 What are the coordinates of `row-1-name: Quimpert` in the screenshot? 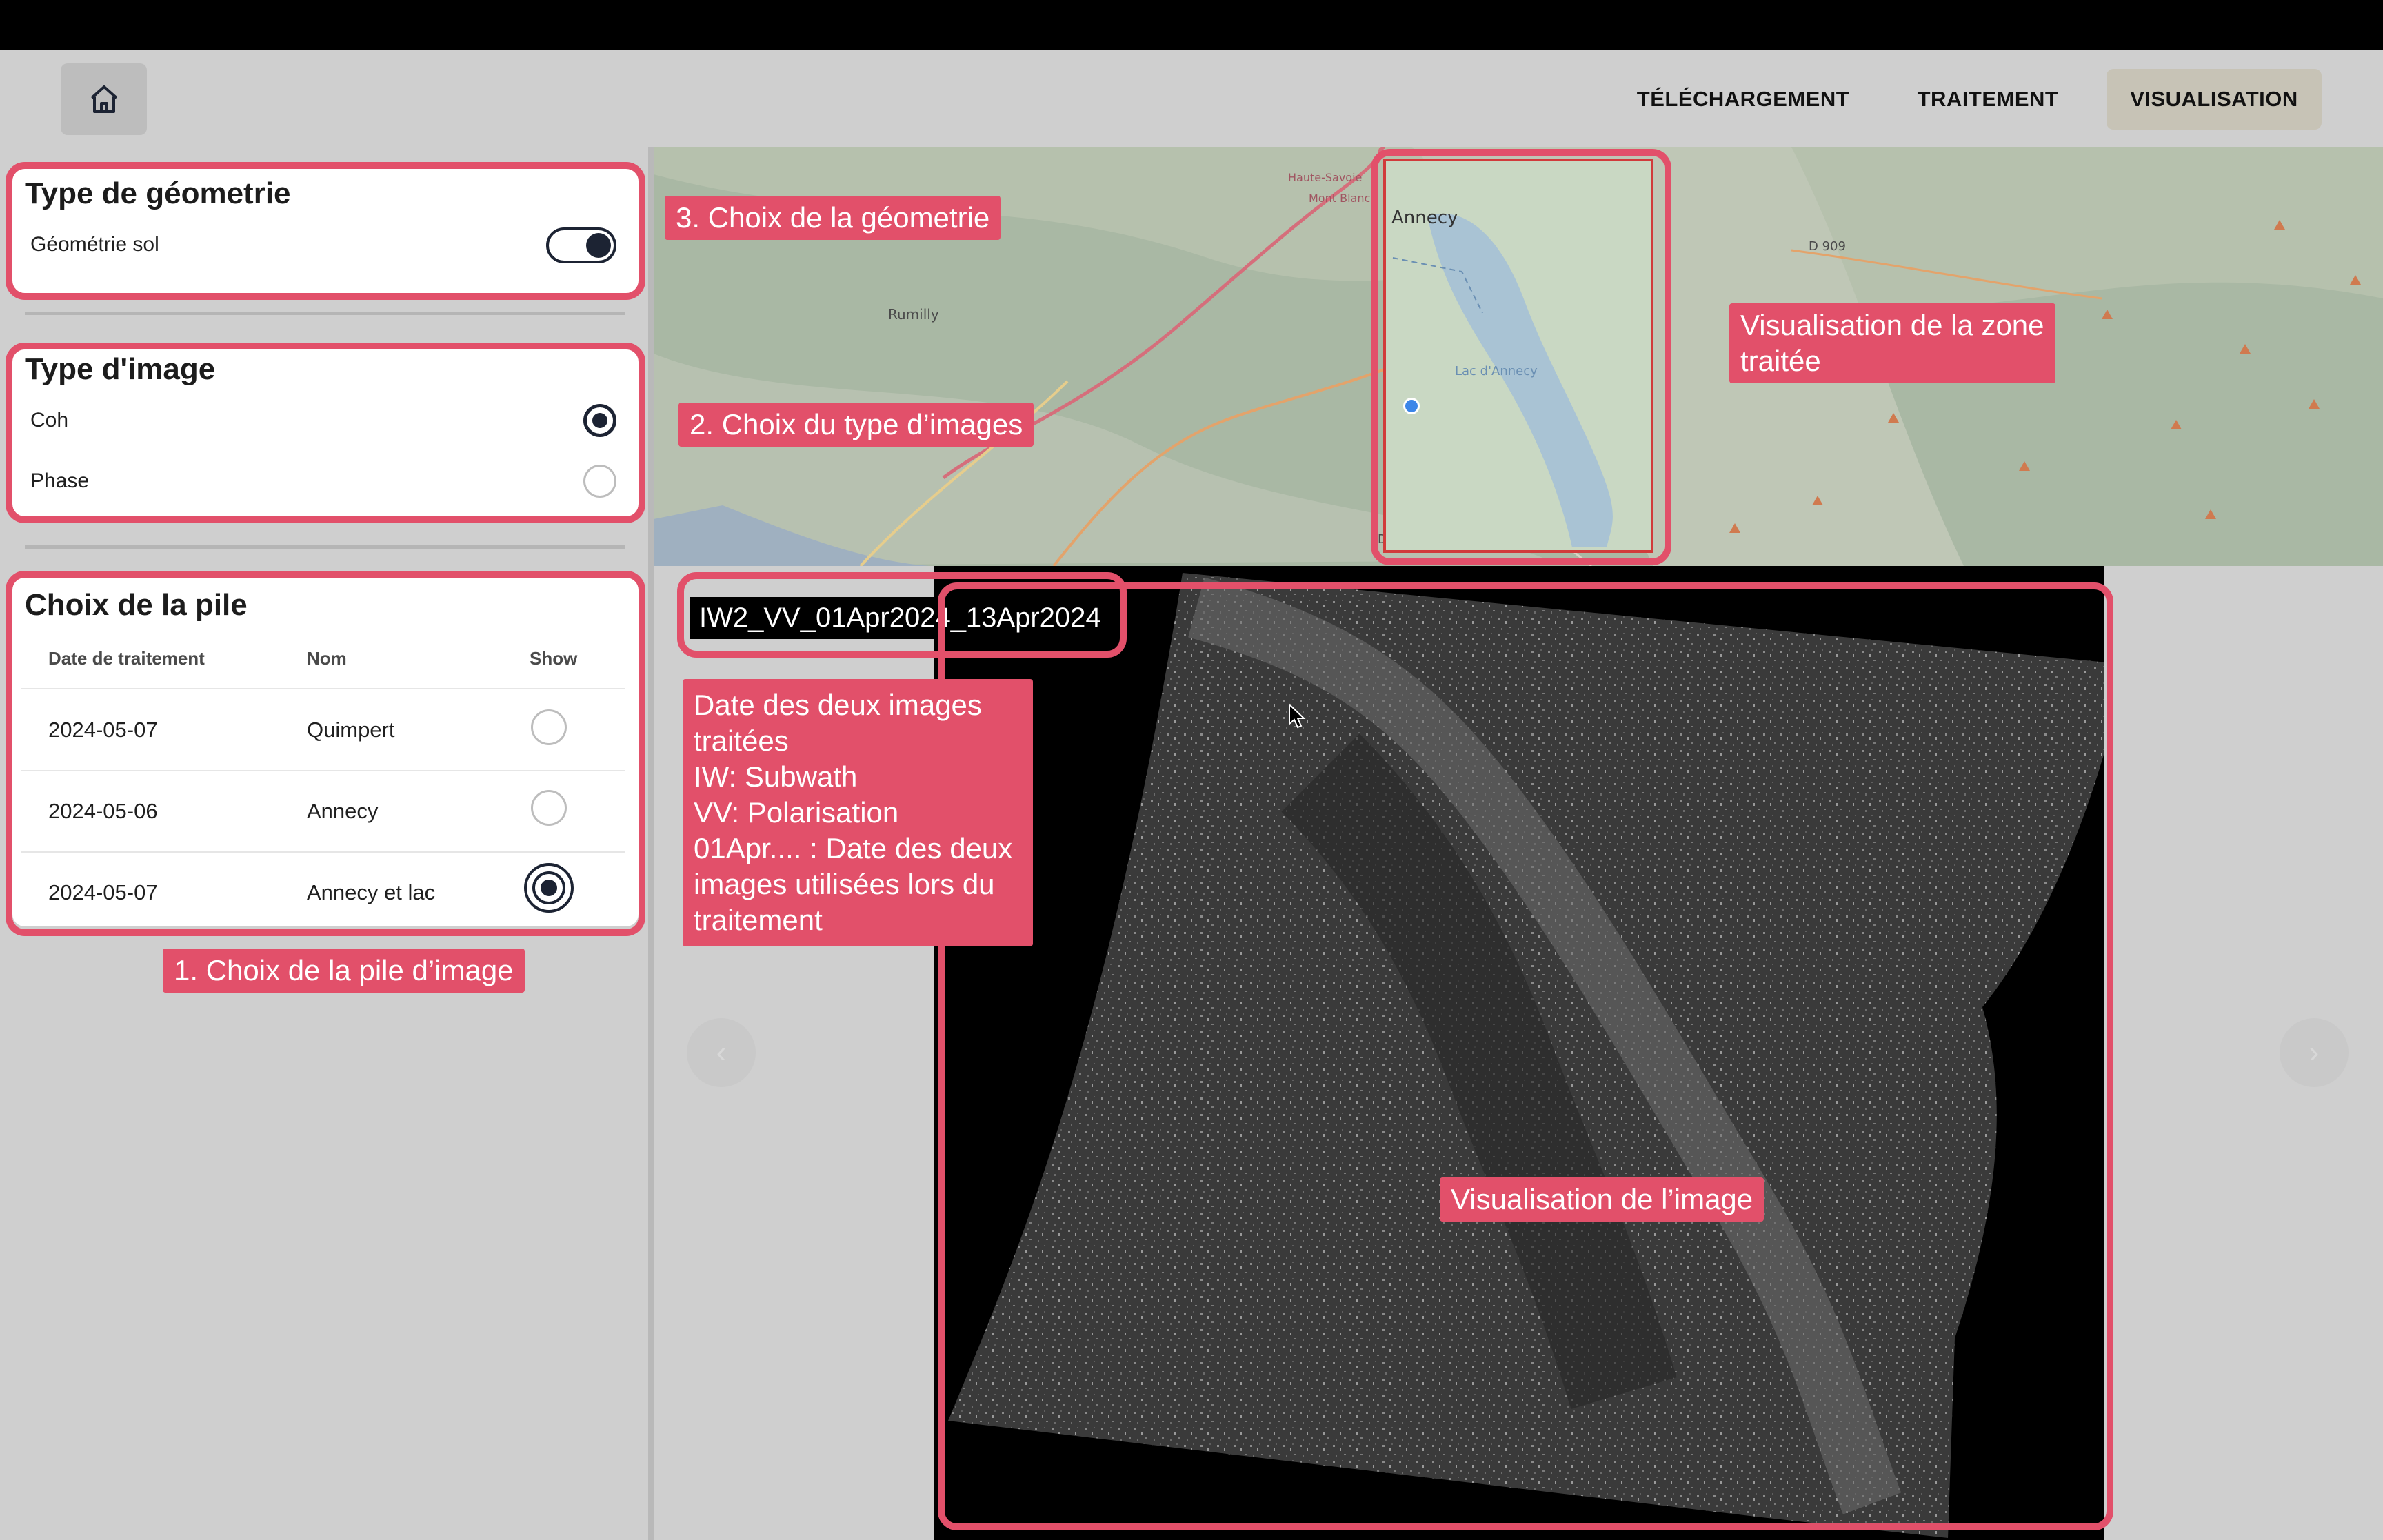 It's located at (351, 730).